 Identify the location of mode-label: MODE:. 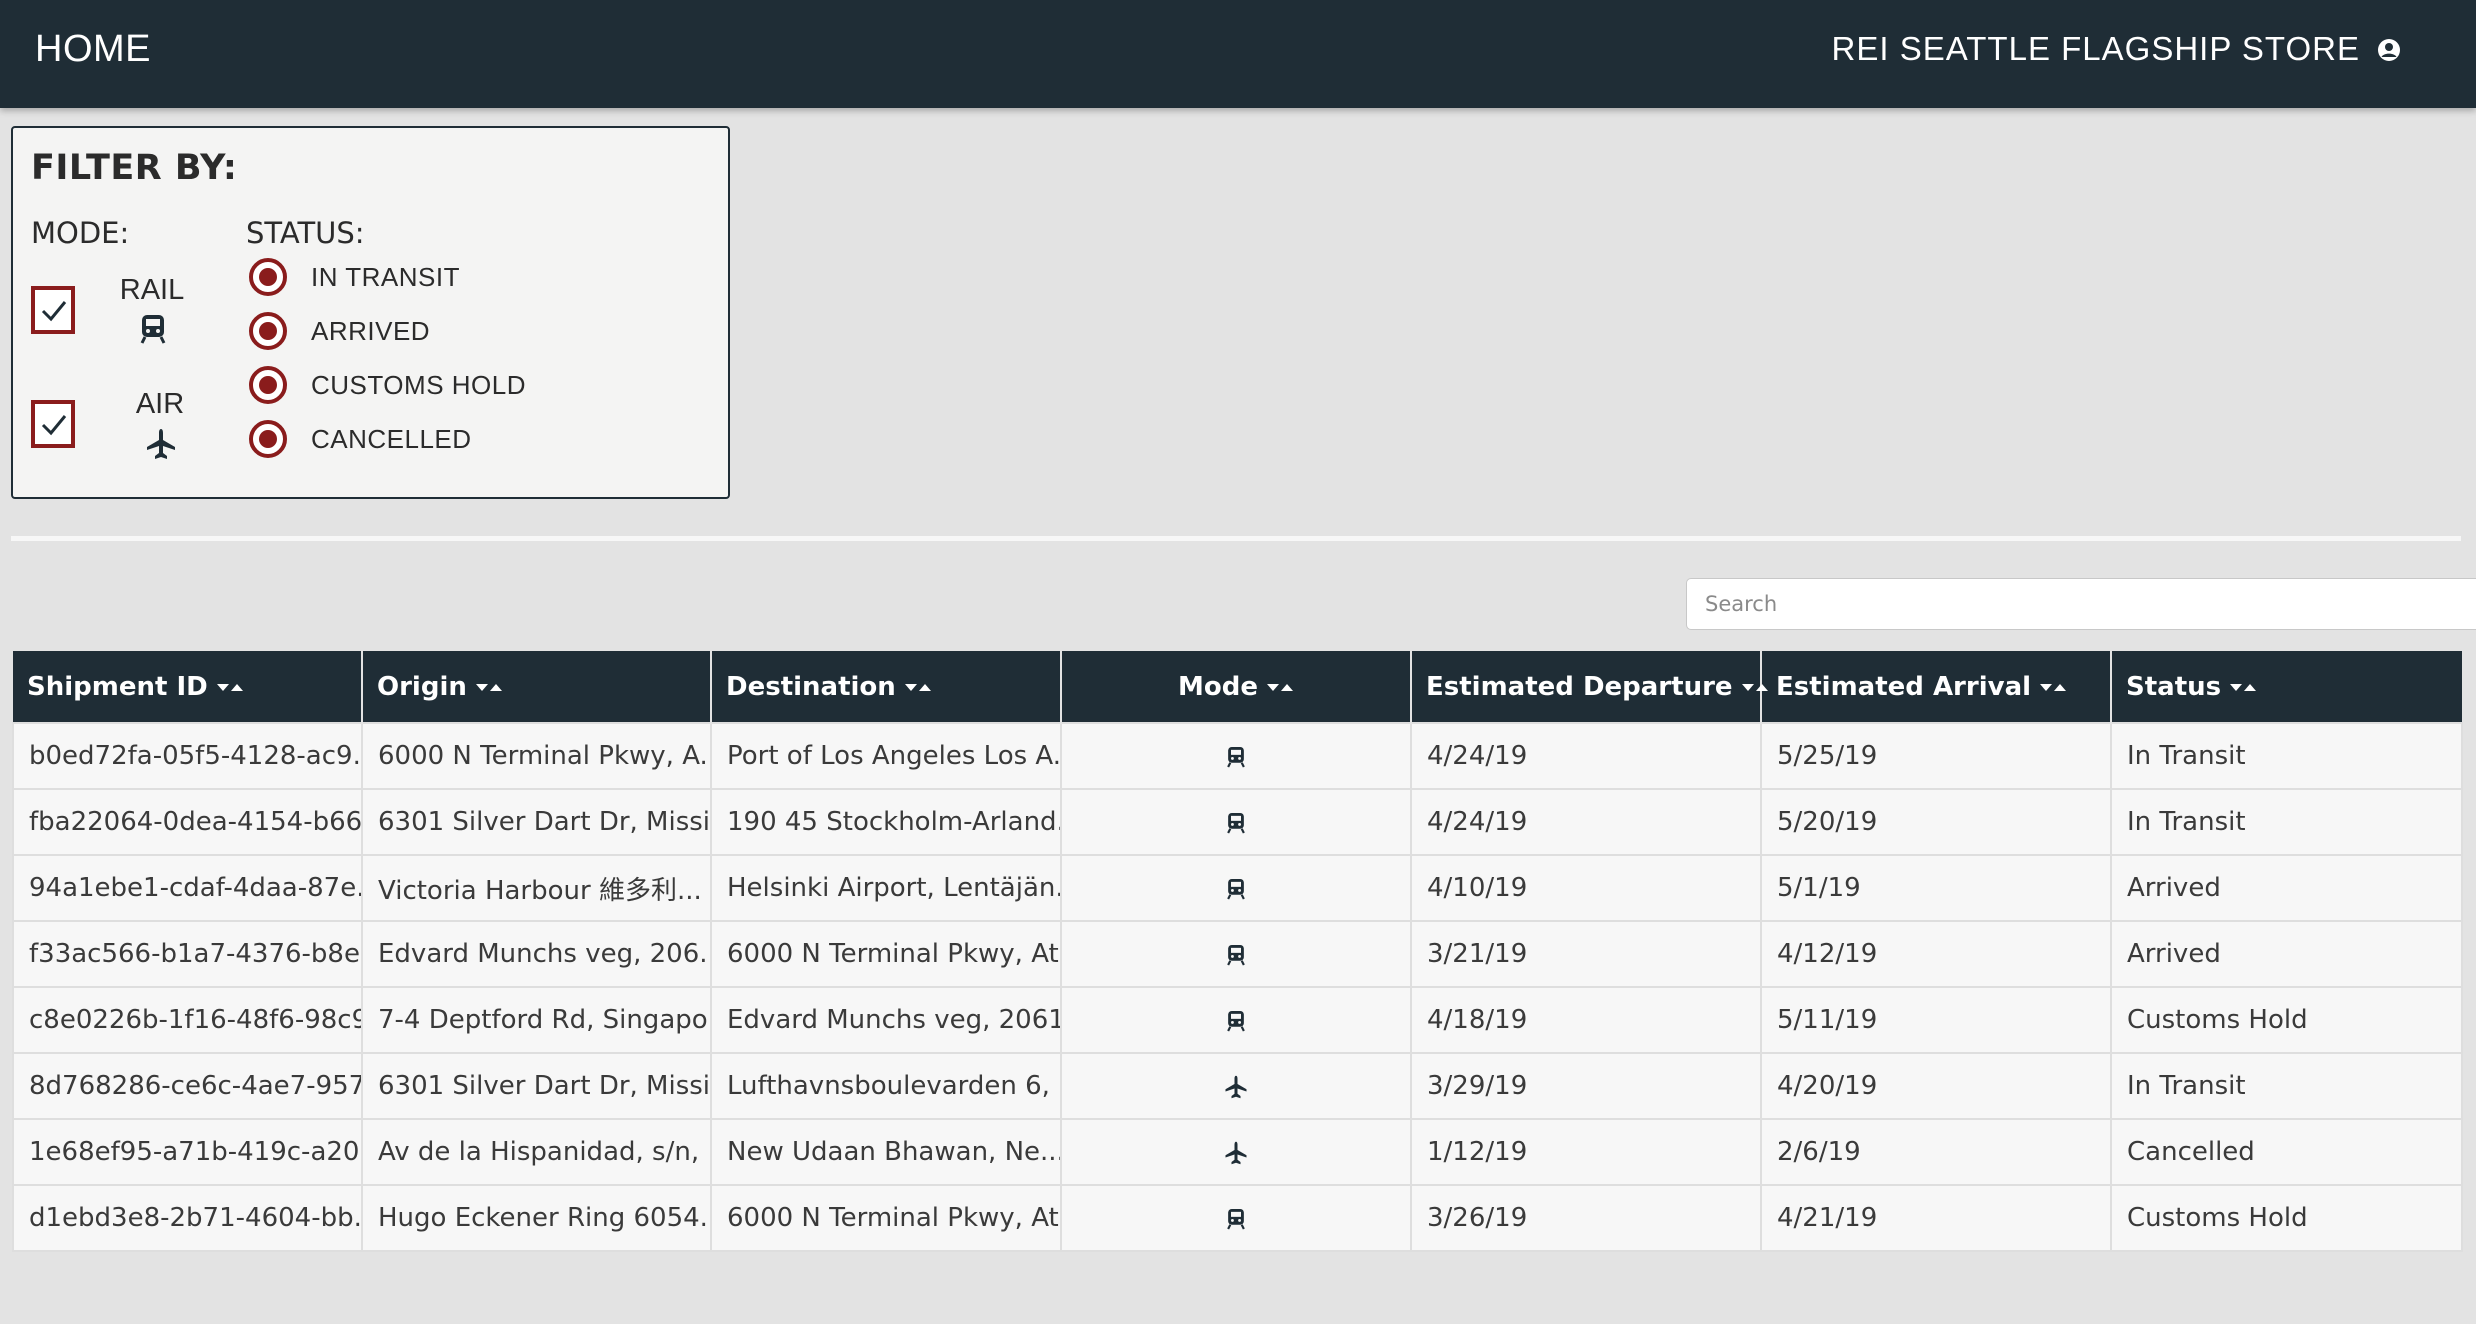
(80, 233).